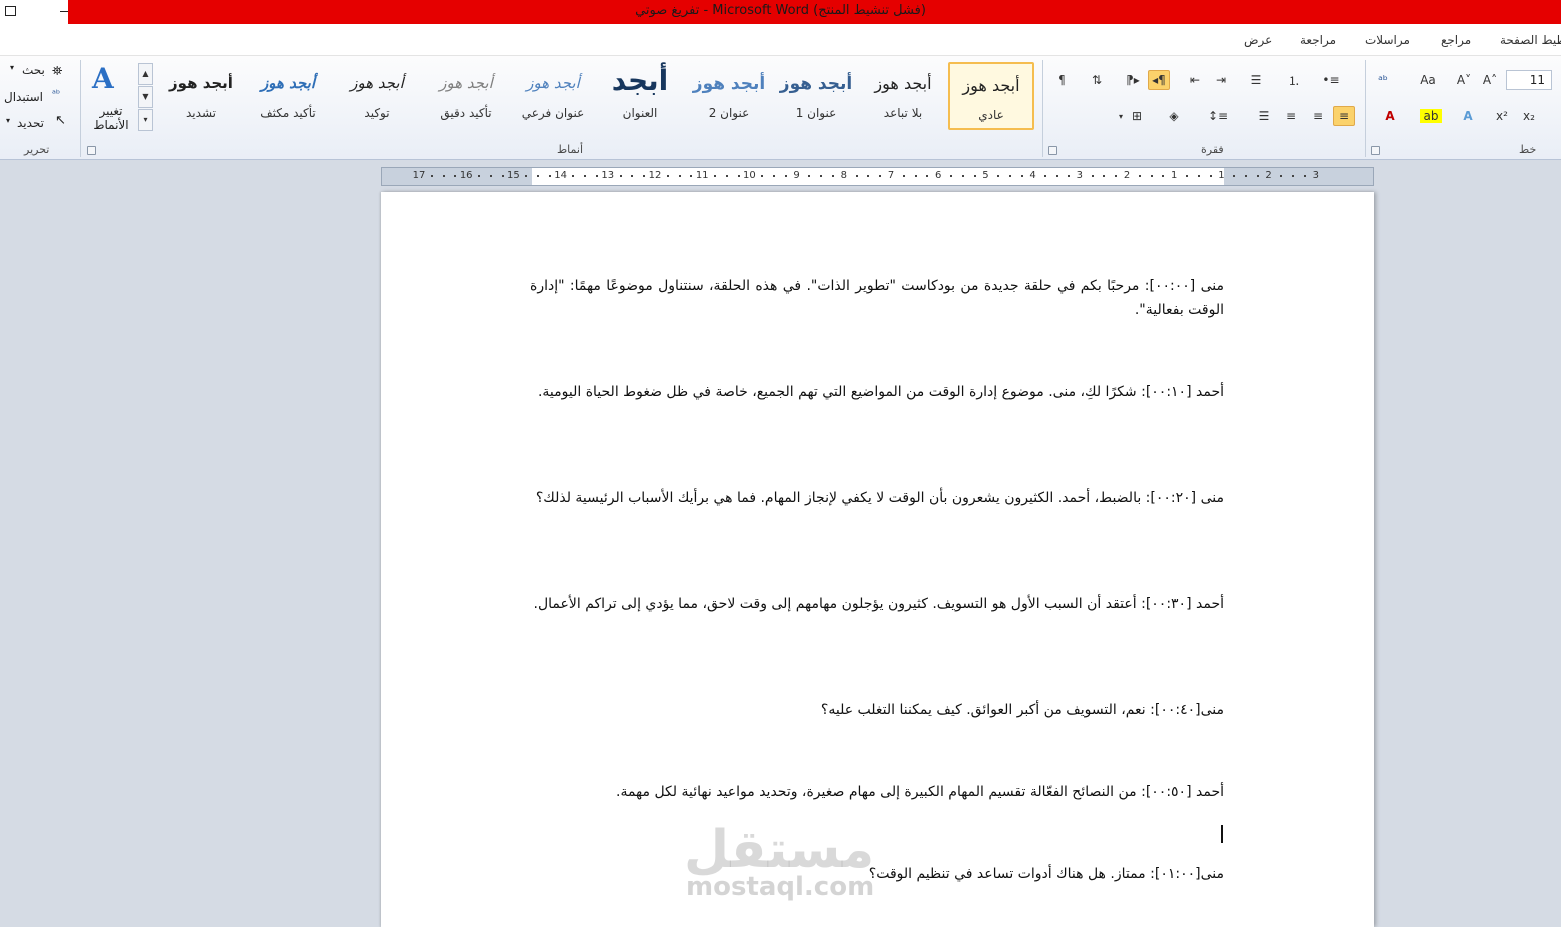  I want to click on bullets-icon: •≡, so click(1331, 80).